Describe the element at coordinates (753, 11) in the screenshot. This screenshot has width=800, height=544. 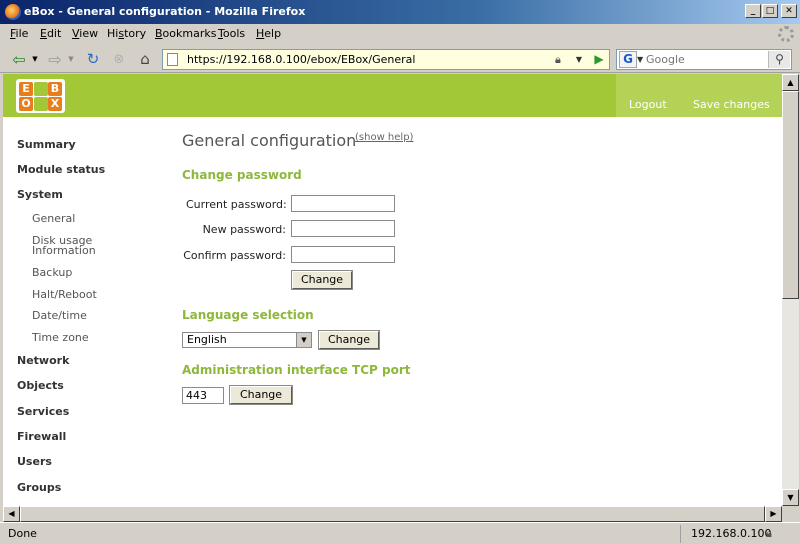
I see `minimize-button: _` at that location.